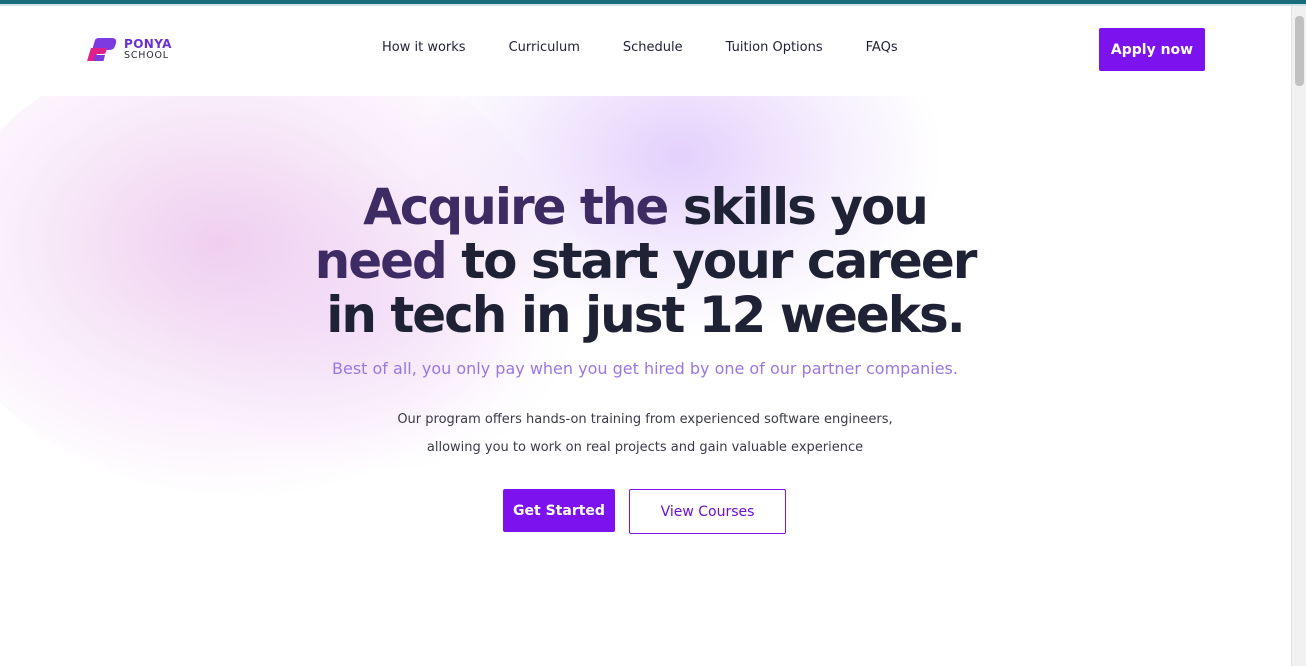  What do you see at coordinates (424, 47) in the screenshot?
I see `nav-how-it-works: How it works` at bounding box center [424, 47].